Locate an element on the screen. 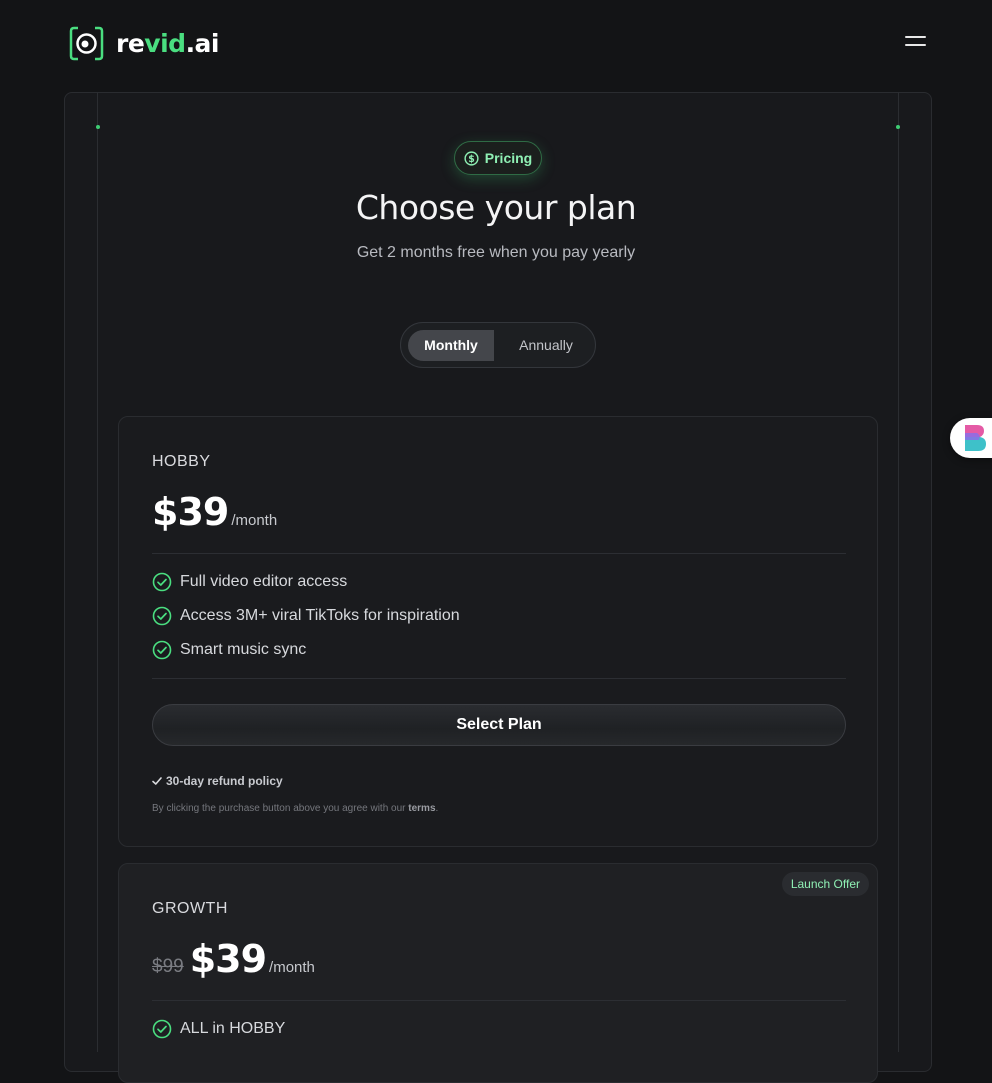 Image resolution: width=992 pixels, height=1083 pixels. plan-name: HOBBY is located at coordinates (181, 461).